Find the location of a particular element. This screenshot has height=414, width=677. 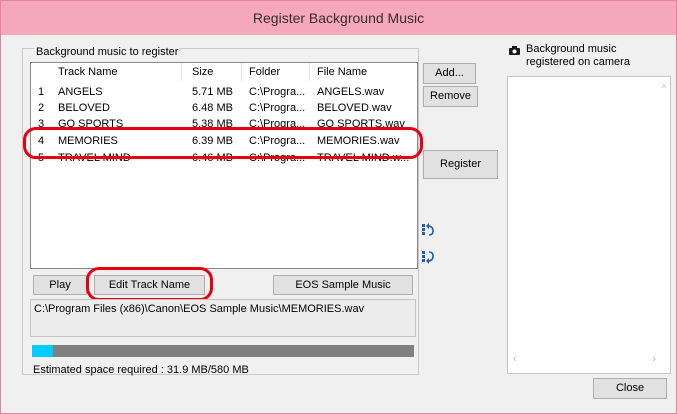

track-name: ANGELS is located at coordinates (80, 92).